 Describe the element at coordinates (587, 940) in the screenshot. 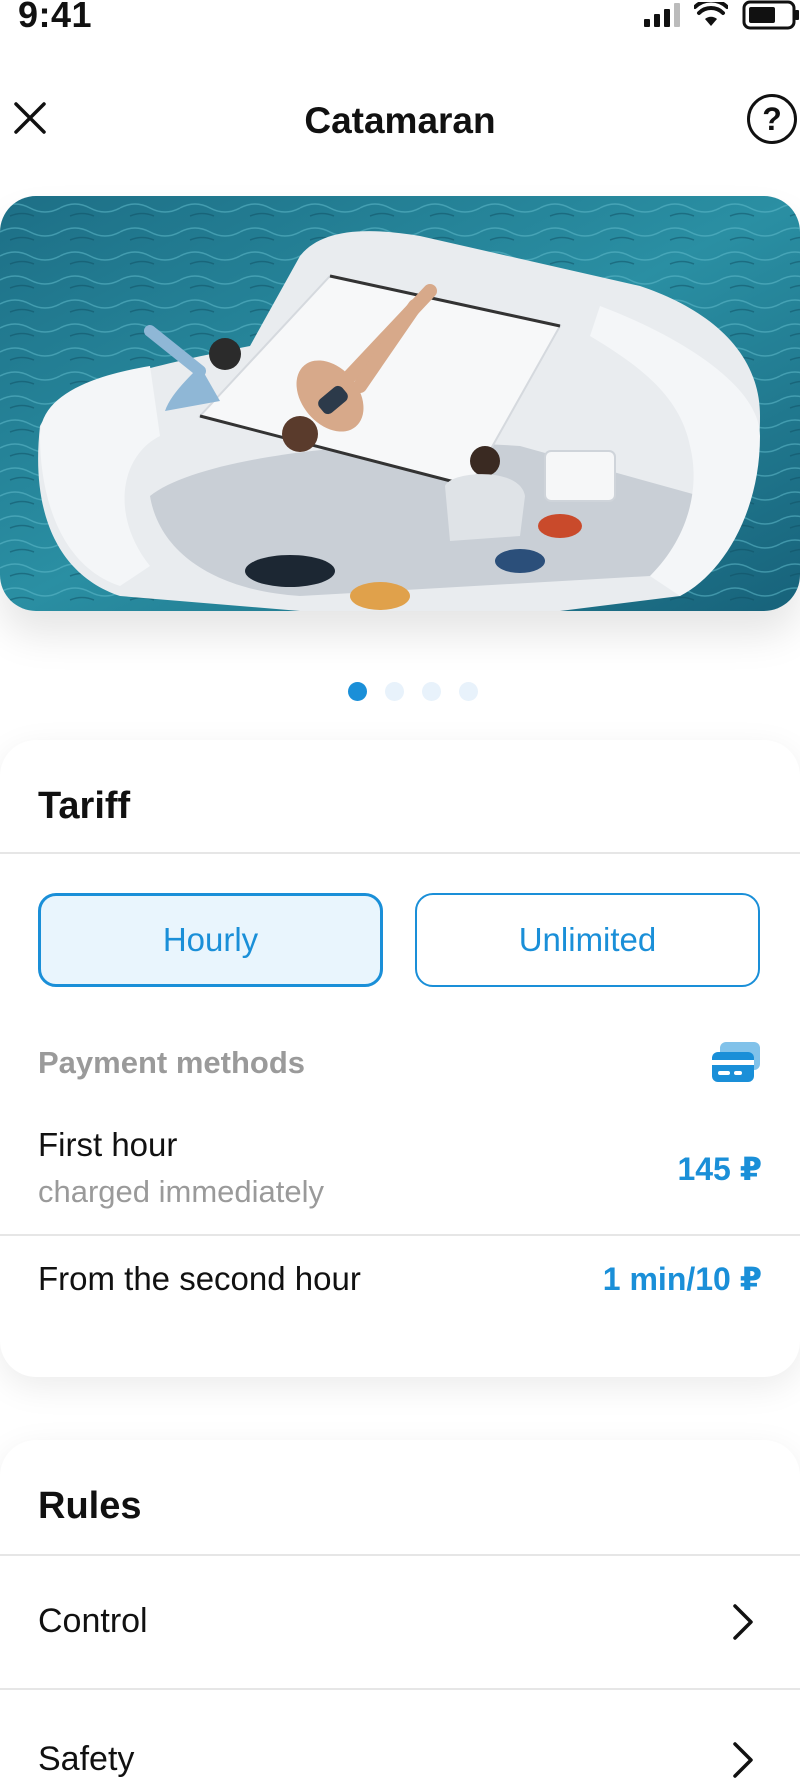

I see `tariff-option-unlimited: Unlimited` at that location.